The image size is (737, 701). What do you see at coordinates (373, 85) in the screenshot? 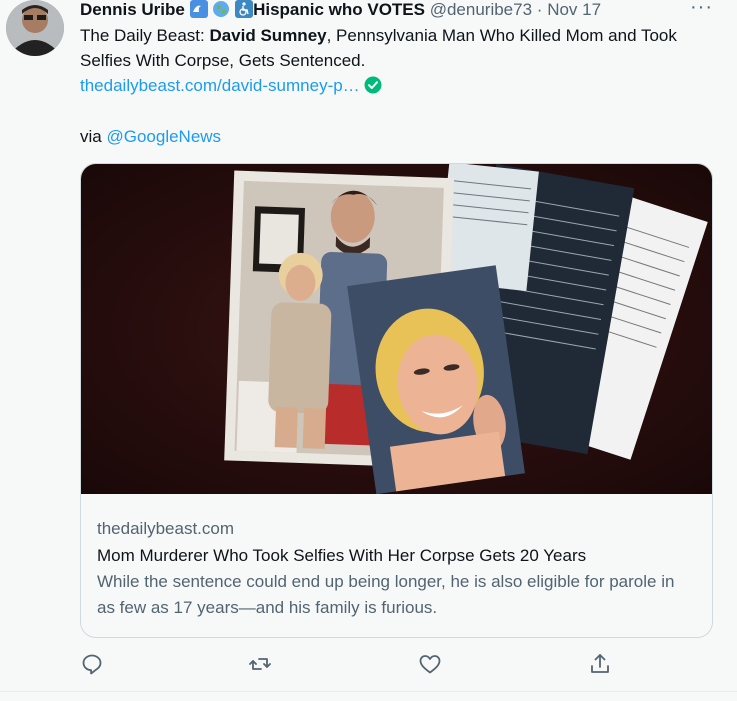
I see `verified-check-icon` at bounding box center [373, 85].